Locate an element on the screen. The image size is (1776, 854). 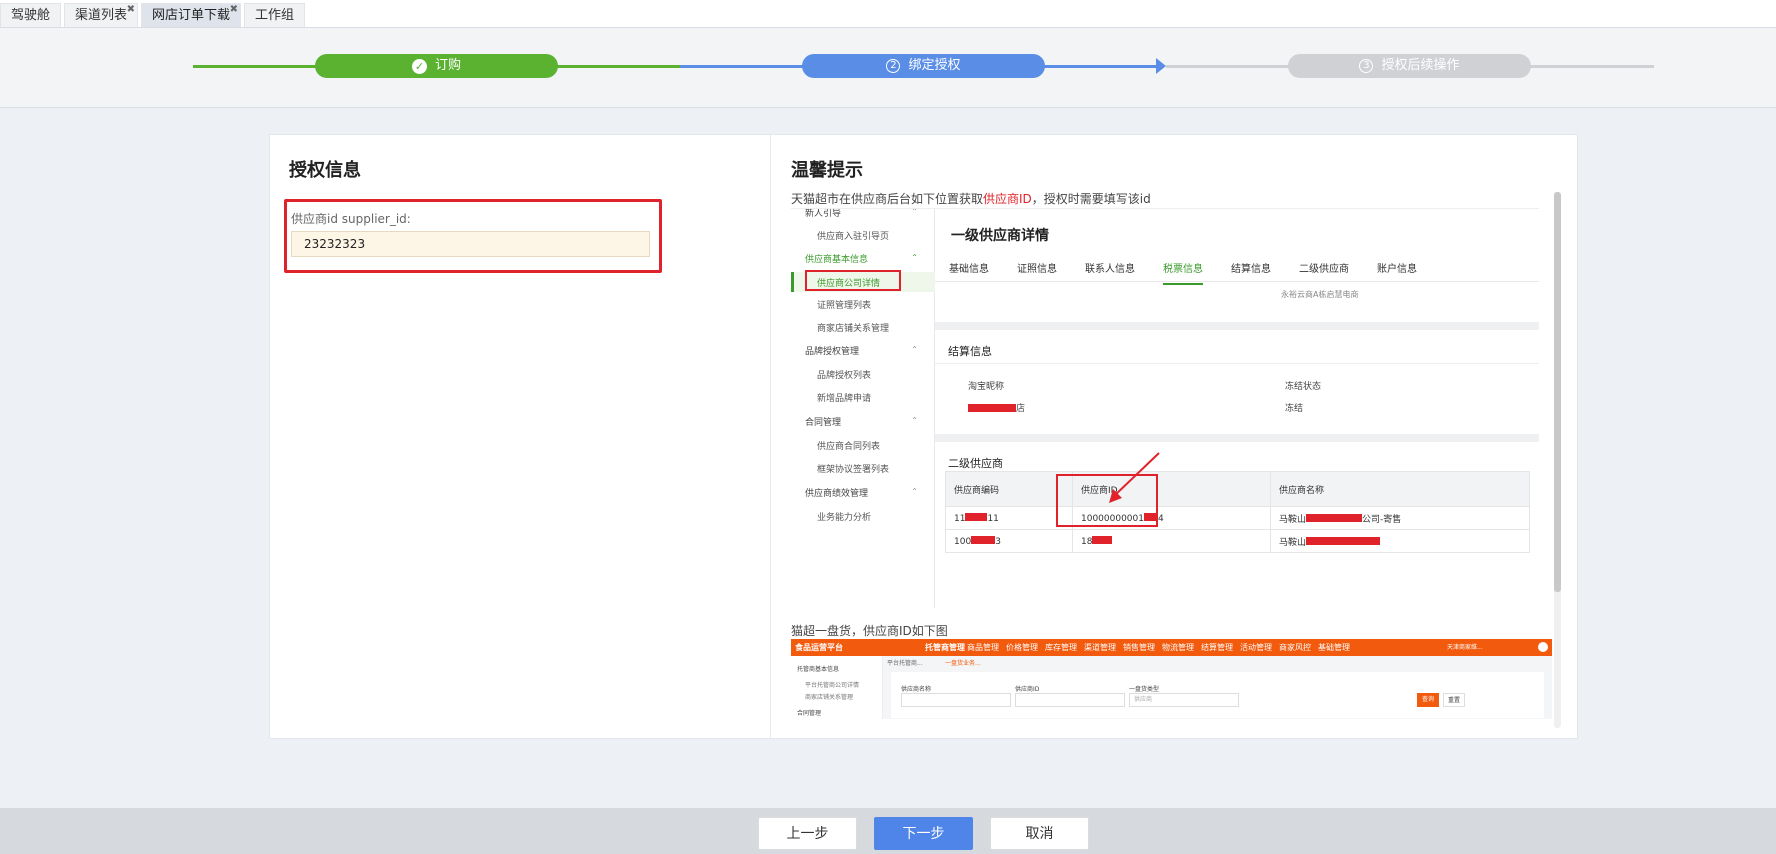
tab-label: 渠道列表 is located at coordinates (101, 15).